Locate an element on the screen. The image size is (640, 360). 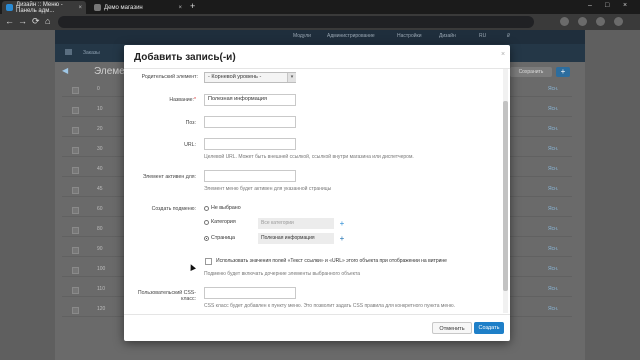
profile-avatar-icon is located at coordinates (600, 21).